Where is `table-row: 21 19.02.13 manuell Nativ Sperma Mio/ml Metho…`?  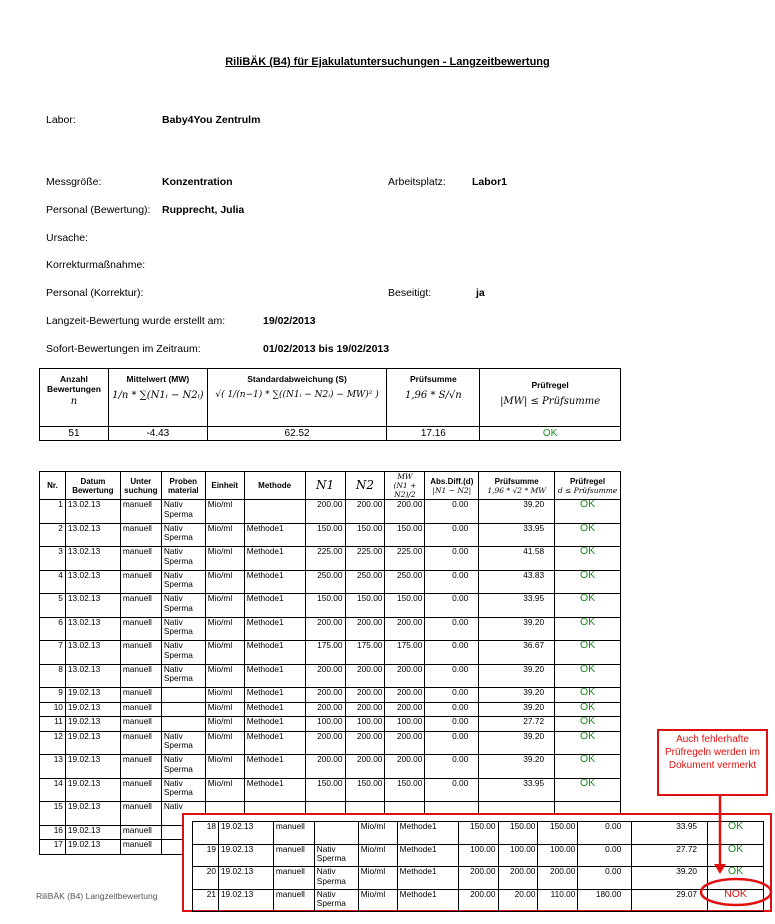
table-row: 21 19.02.13 manuell Nativ Sperma Mio/ml Metho… is located at coordinates (478, 900).